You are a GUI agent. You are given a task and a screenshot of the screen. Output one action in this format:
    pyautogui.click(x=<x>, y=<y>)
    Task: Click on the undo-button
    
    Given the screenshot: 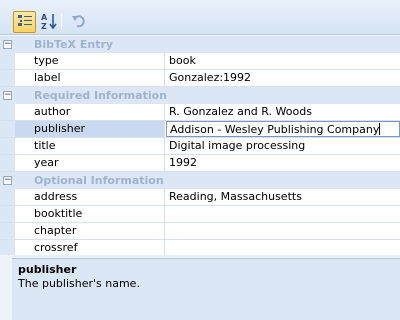 What is the action you would take?
    pyautogui.click(x=78, y=22)
    